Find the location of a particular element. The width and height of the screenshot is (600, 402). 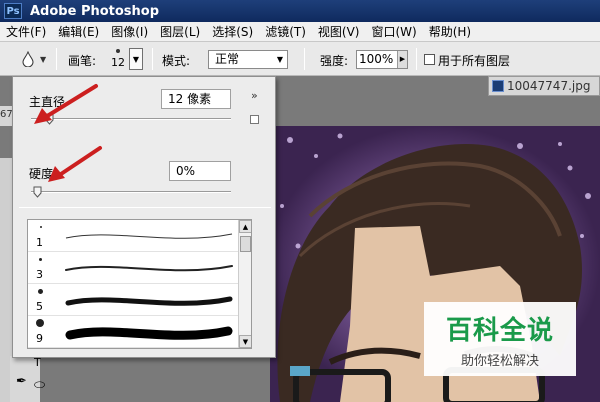

menu-file: 文件(F) is located at coordinates (26, 31).